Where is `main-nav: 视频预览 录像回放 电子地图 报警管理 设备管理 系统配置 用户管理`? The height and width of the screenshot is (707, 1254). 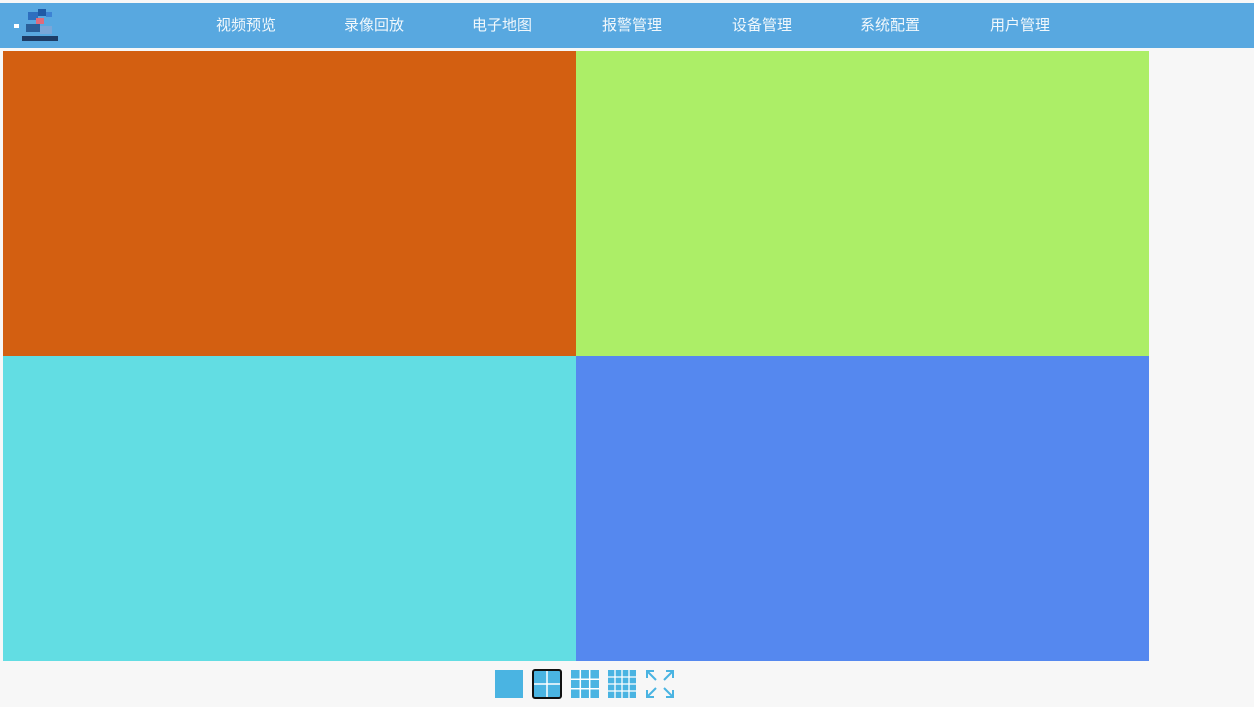
main-nav: 视频预览 录像回放 电子地图 报警管理 设备管理 系统配置 用户管理 is located at coordinates (627, 25).